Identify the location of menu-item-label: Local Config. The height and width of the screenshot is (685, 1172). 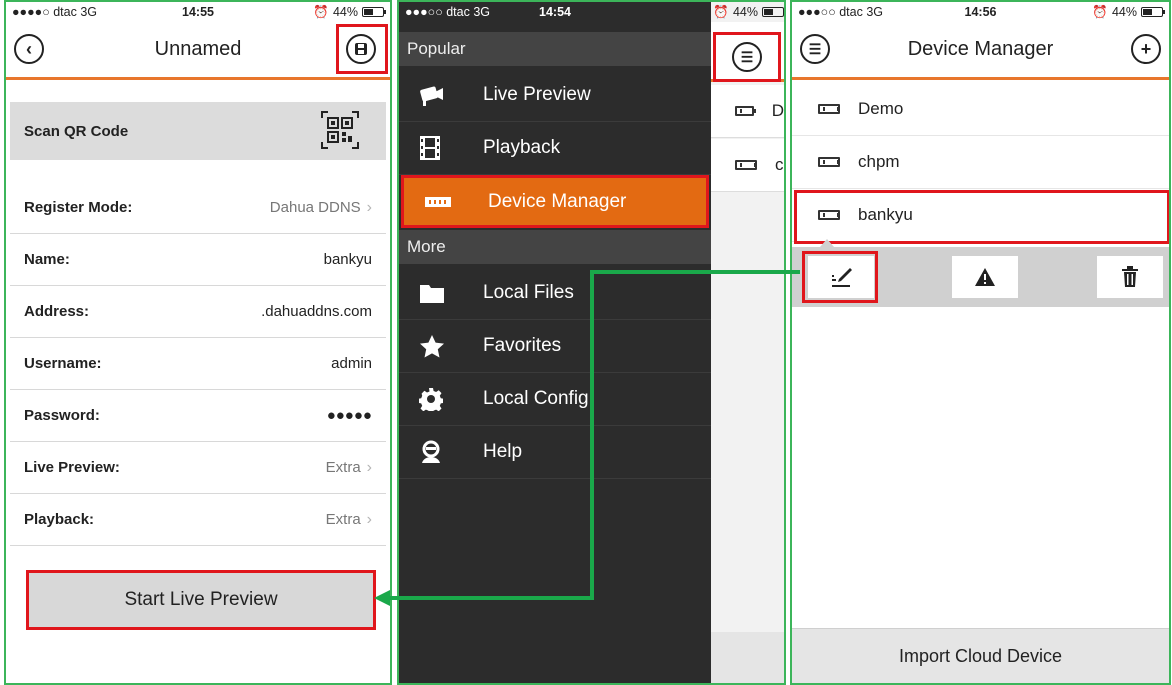
(536, 398).